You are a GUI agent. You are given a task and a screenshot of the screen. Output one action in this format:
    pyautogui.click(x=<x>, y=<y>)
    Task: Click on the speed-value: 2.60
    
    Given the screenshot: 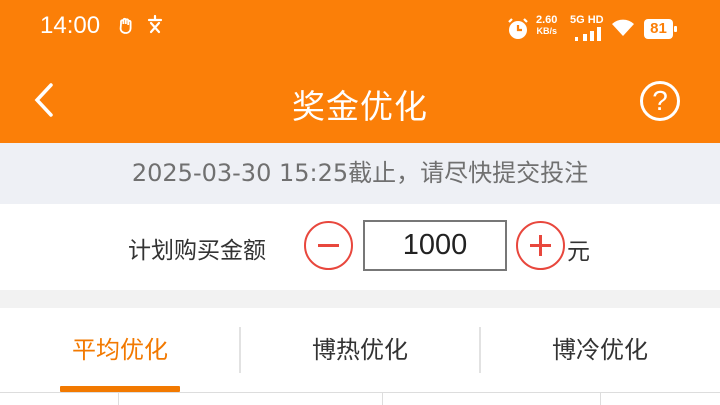 What is the action you would take?
    pyautogui.click(x=547, y=20)
    